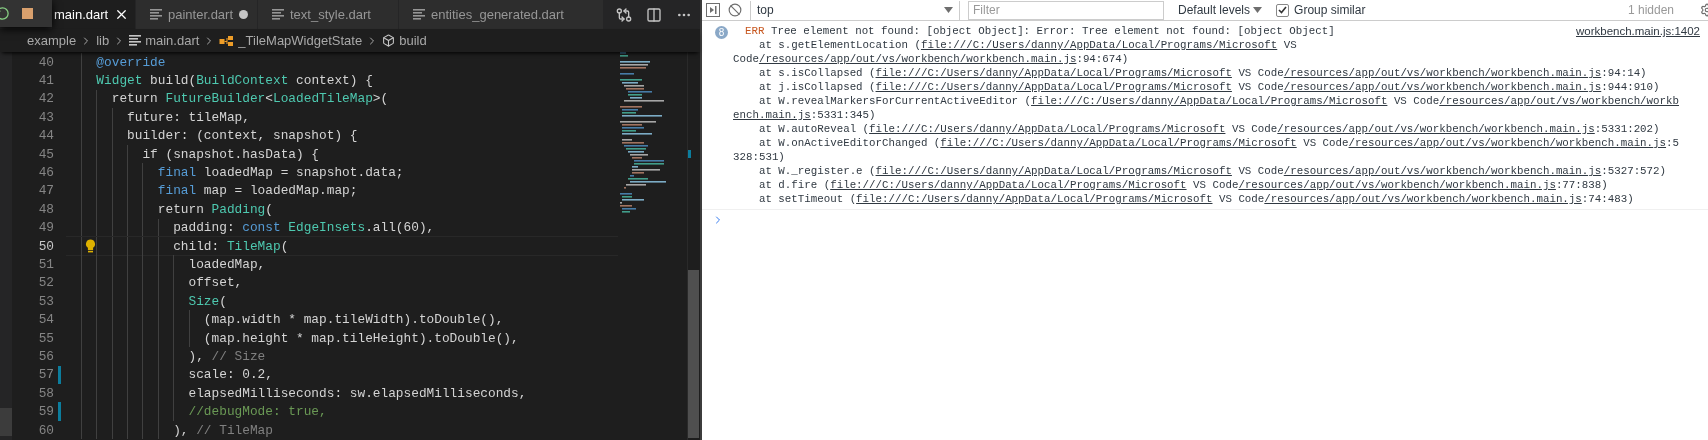 The width and height of the screenshot is (1708, 440). What do you see at coordinates (46, 117) in the screenshot?
I see `line-number: 43` at bounding box center [46, 117].